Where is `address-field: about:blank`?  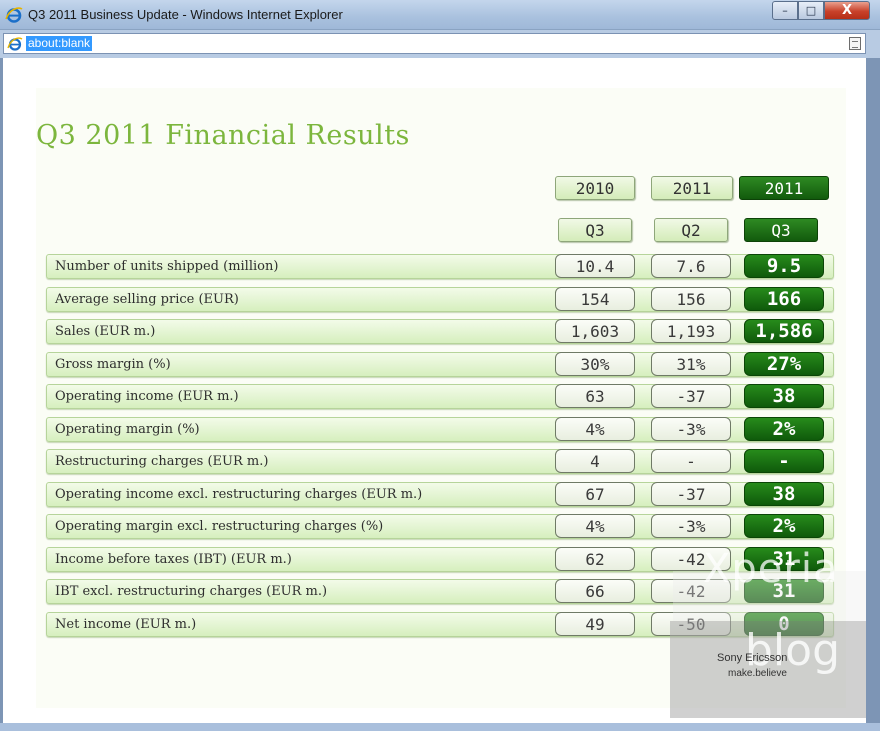
address-field: about:blank is located at coordinates (434, 43).